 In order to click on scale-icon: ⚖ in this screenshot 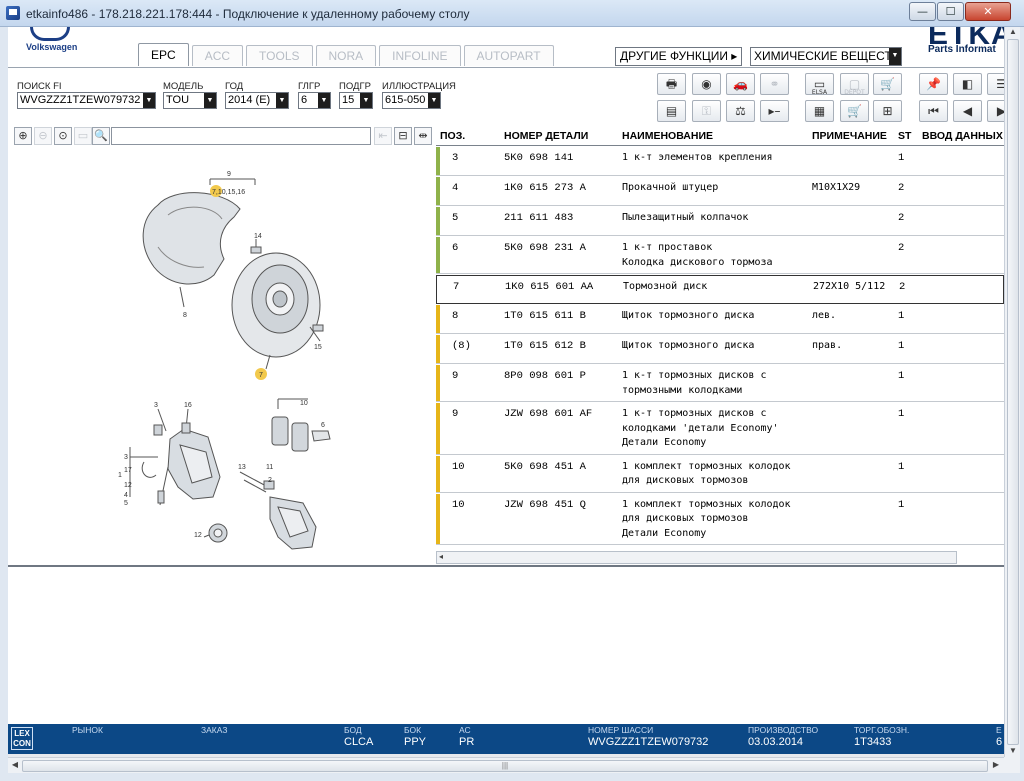, I will do `click(740, 111)`.